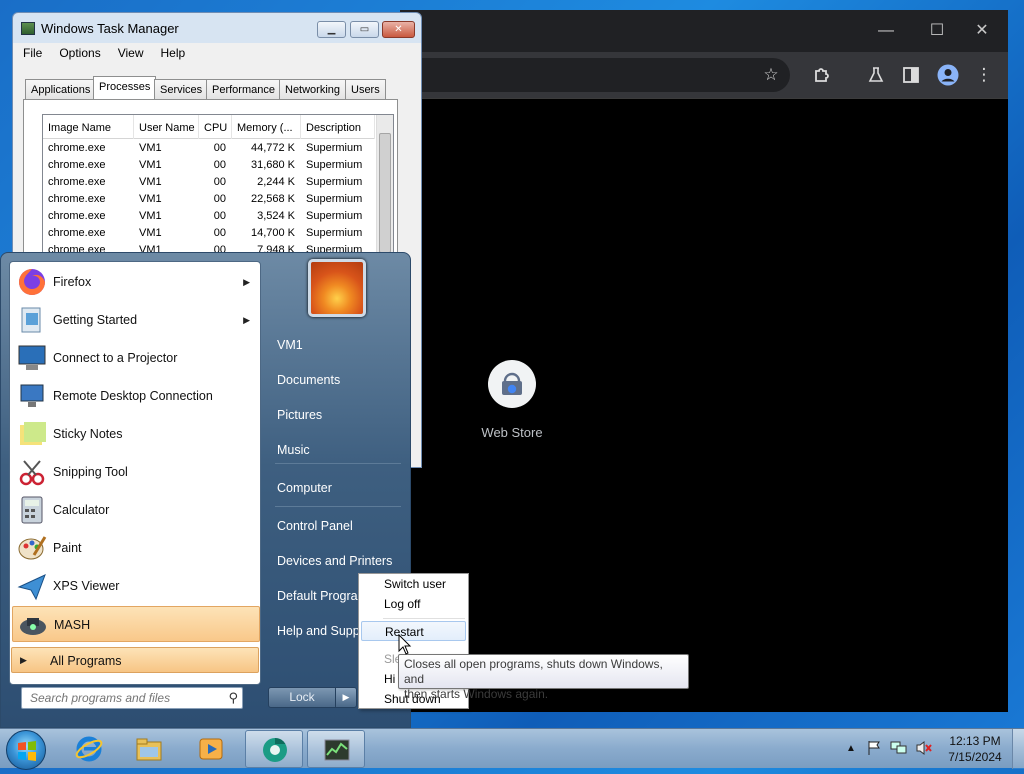 Image resolution: width=1024 pixels, height=774 pixels. I want to click on process-row: chrome.exe VM1 00 3,524 K Supermium, so click(209, 216).